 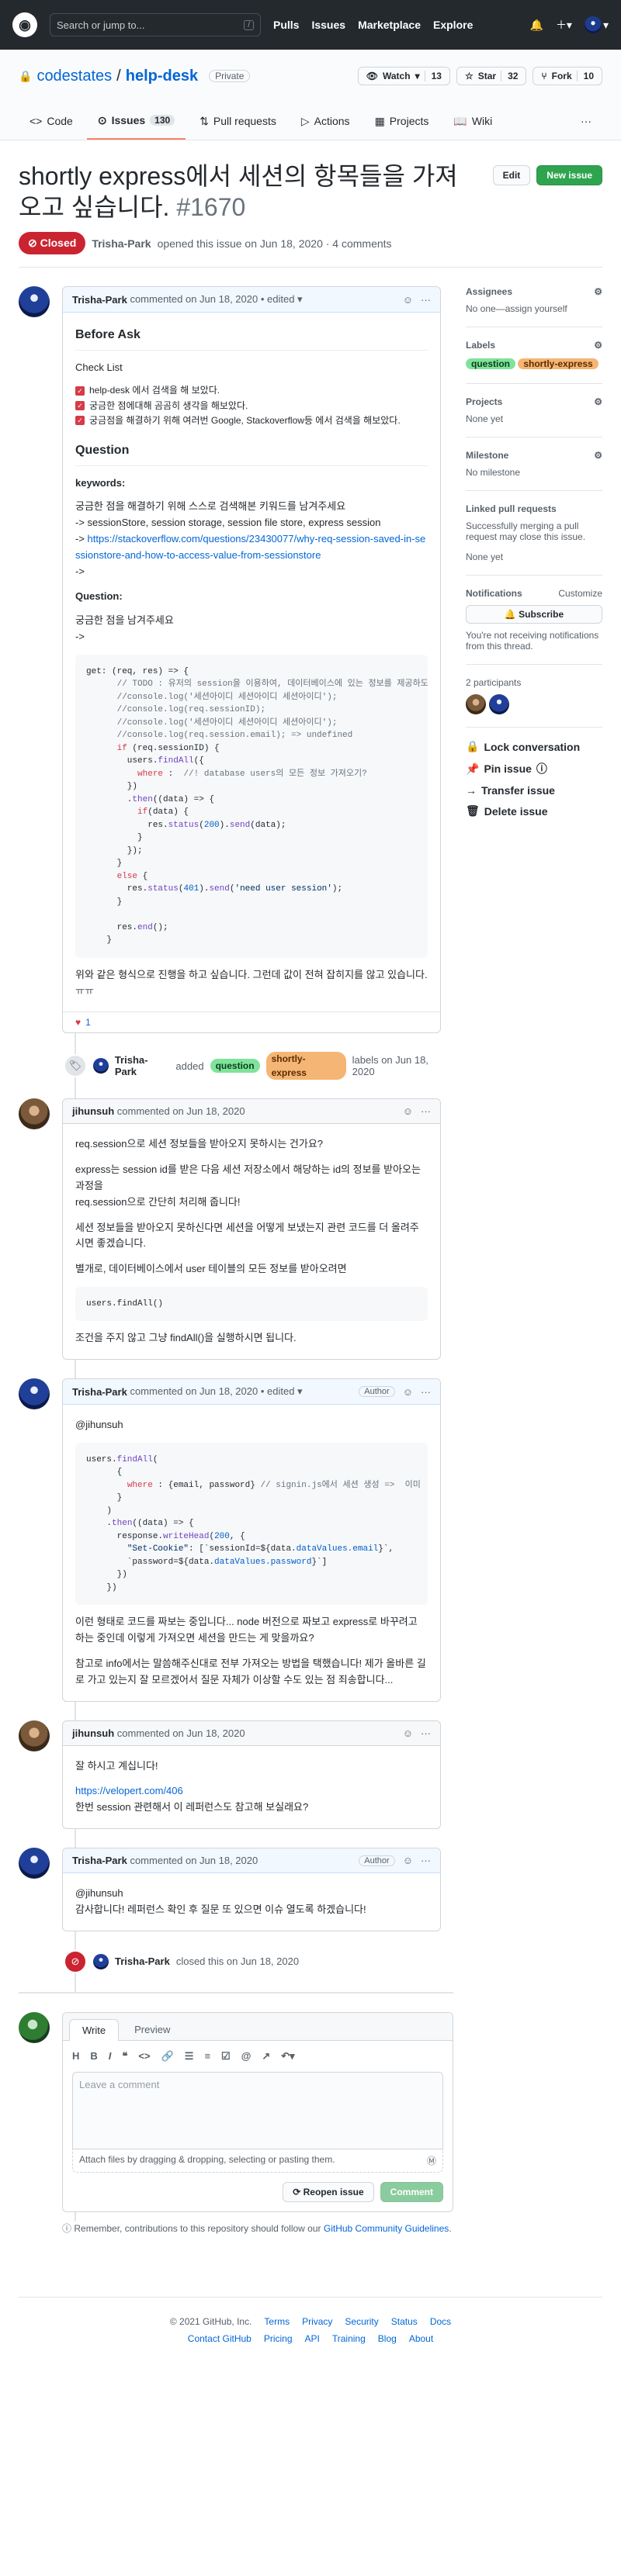 I want to click on nav-pulls: Pulls, so click(x=286, y=25).